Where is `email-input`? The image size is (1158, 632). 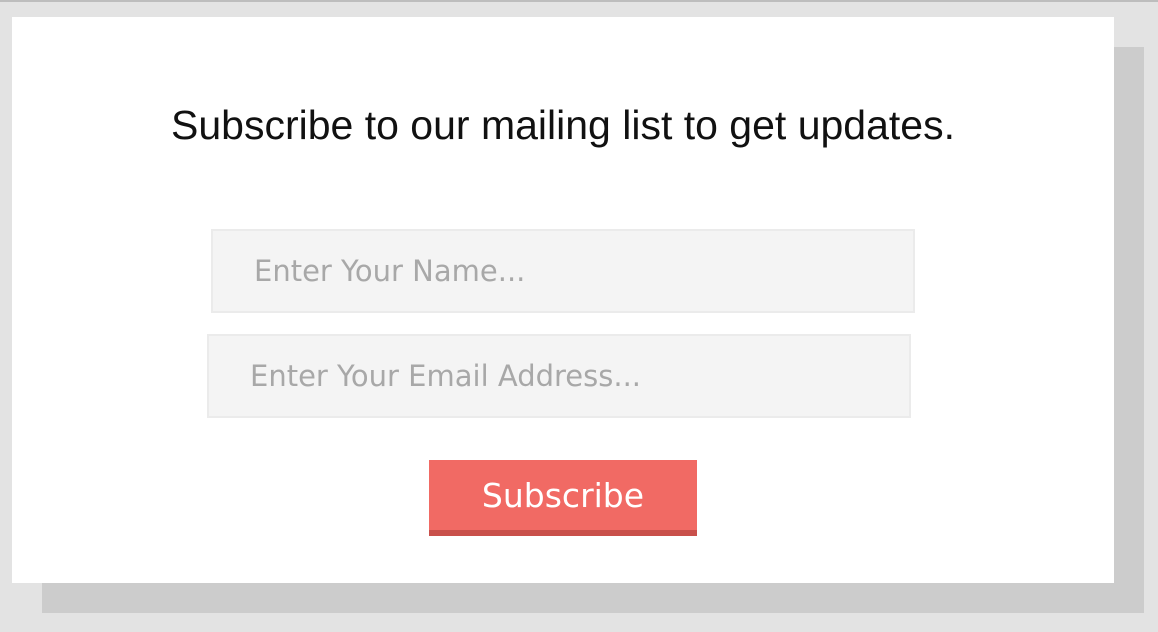
email-input is located at coordinates (559, 376).